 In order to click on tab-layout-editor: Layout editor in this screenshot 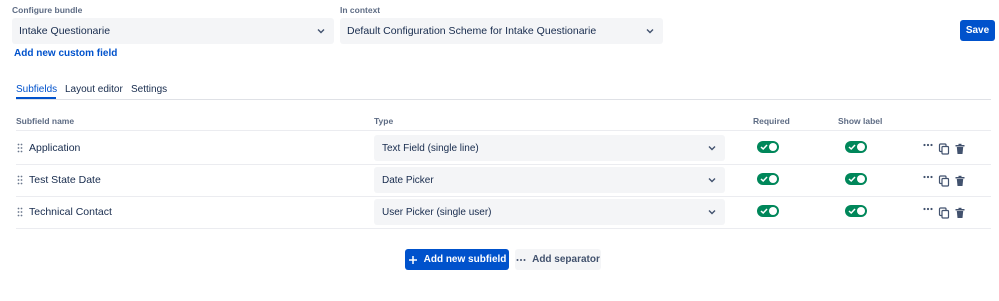, I will do `click(94, 89)`.